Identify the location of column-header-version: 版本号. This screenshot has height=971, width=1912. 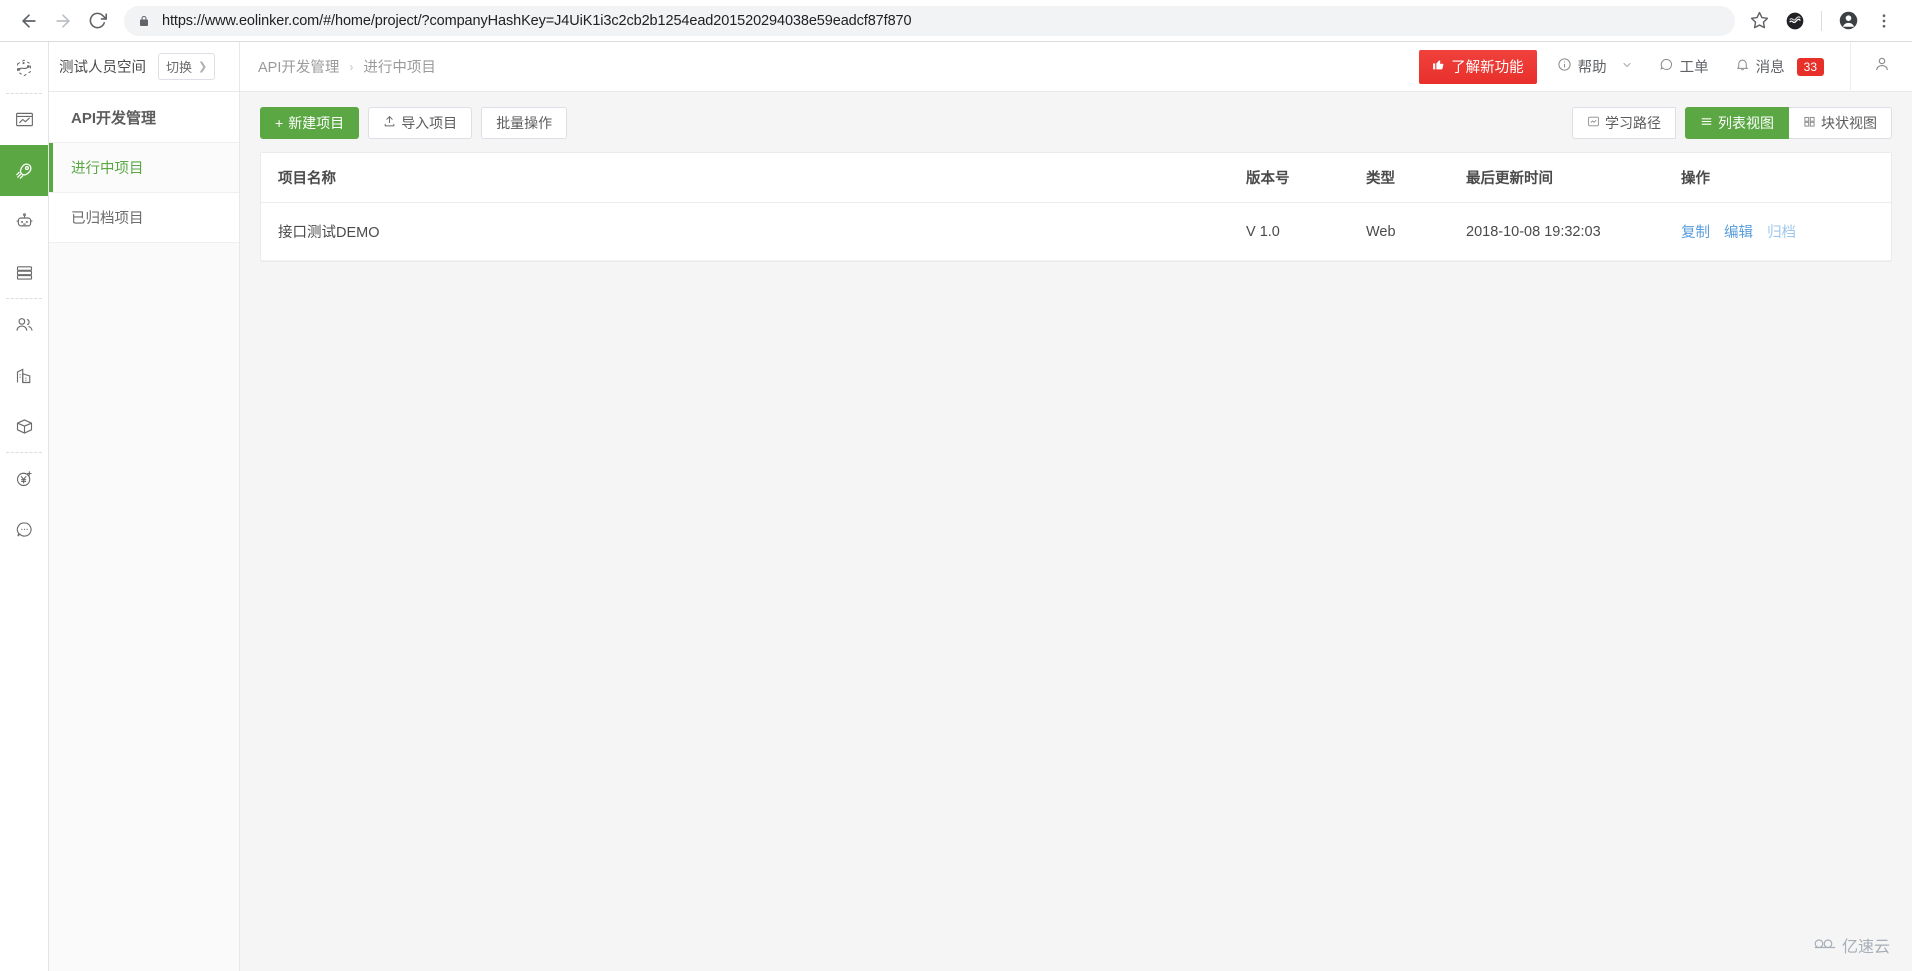
(1306, 178).